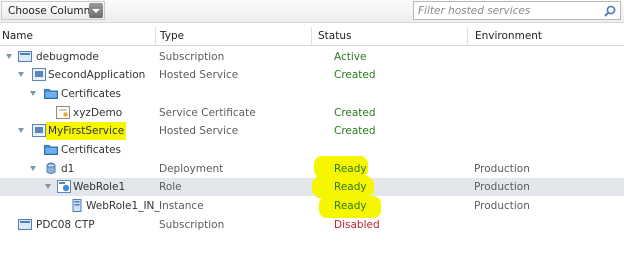 Image resolution: width=624 pixels, height=268 pixels. I want to click on row-name: xyzDemo, so click(98, 113).